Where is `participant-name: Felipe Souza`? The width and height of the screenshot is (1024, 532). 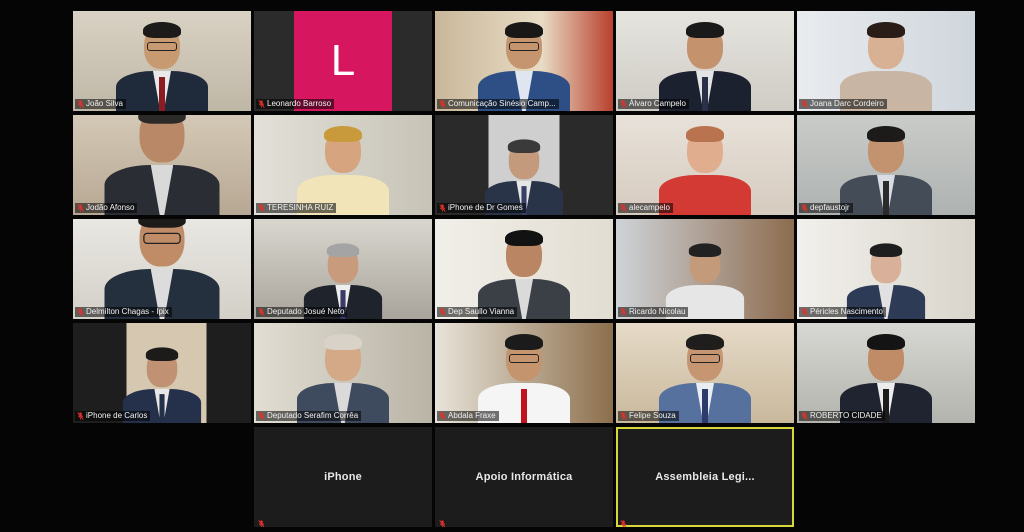 participant-name: Felipe Souza is located at coordinates (652, 415).